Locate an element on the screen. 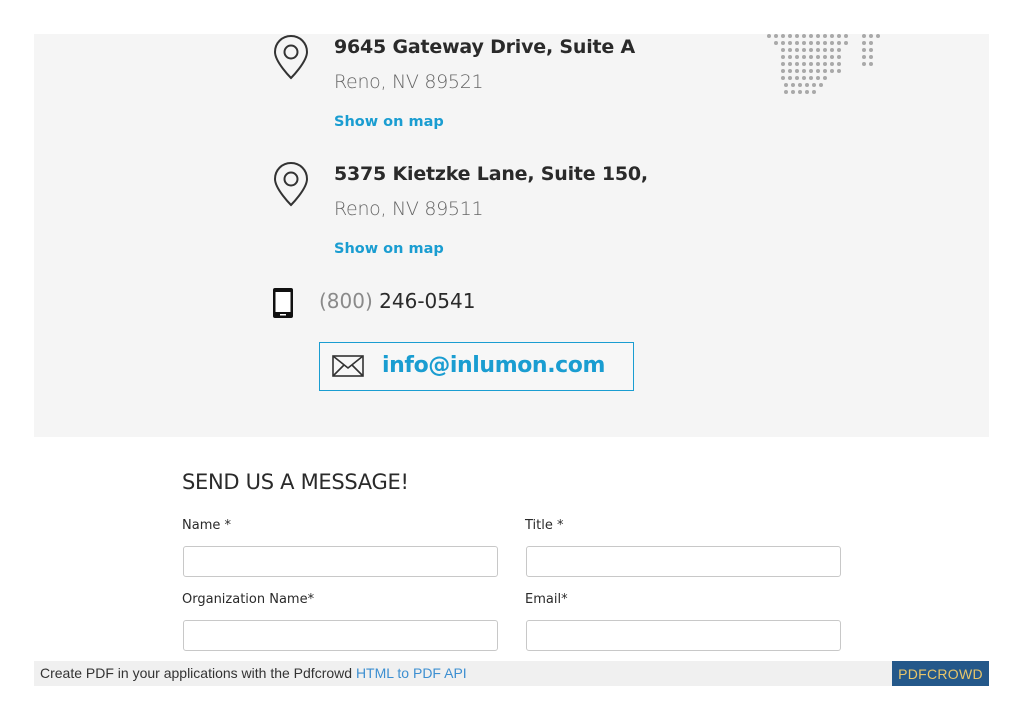 This screenshot has height=724, width=1023. address-line1: 9645 Gateway Drive, Suite A is located at coordinates (485, 47).